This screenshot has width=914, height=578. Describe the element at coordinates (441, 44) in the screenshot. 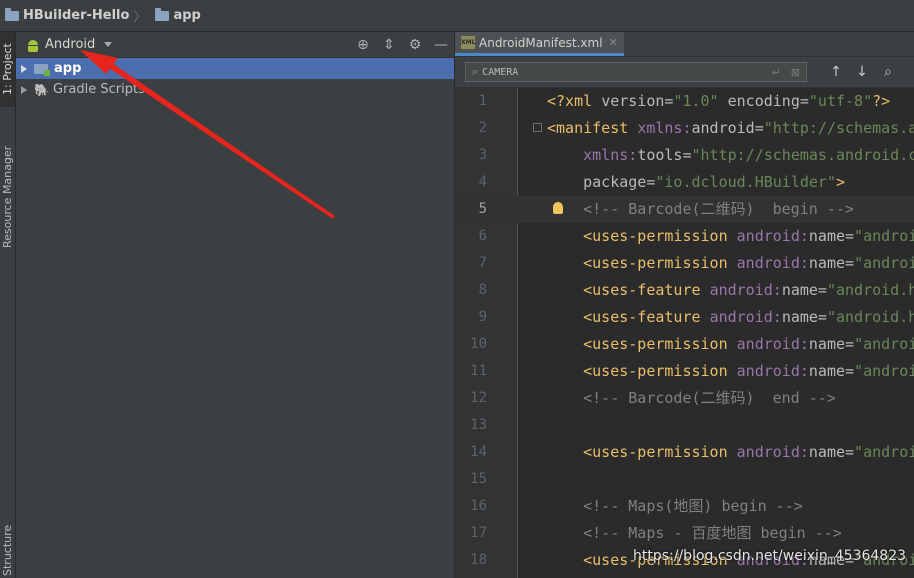

I see `minimize-icon: —` at that location.